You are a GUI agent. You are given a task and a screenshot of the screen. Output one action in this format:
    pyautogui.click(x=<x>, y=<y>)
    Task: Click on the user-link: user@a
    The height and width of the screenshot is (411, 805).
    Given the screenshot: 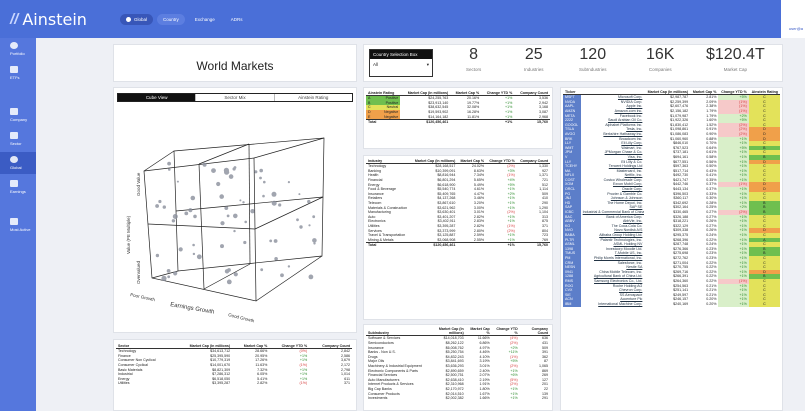 What is the action you would take?
    pyautogui.click(x=796, y=28)
    